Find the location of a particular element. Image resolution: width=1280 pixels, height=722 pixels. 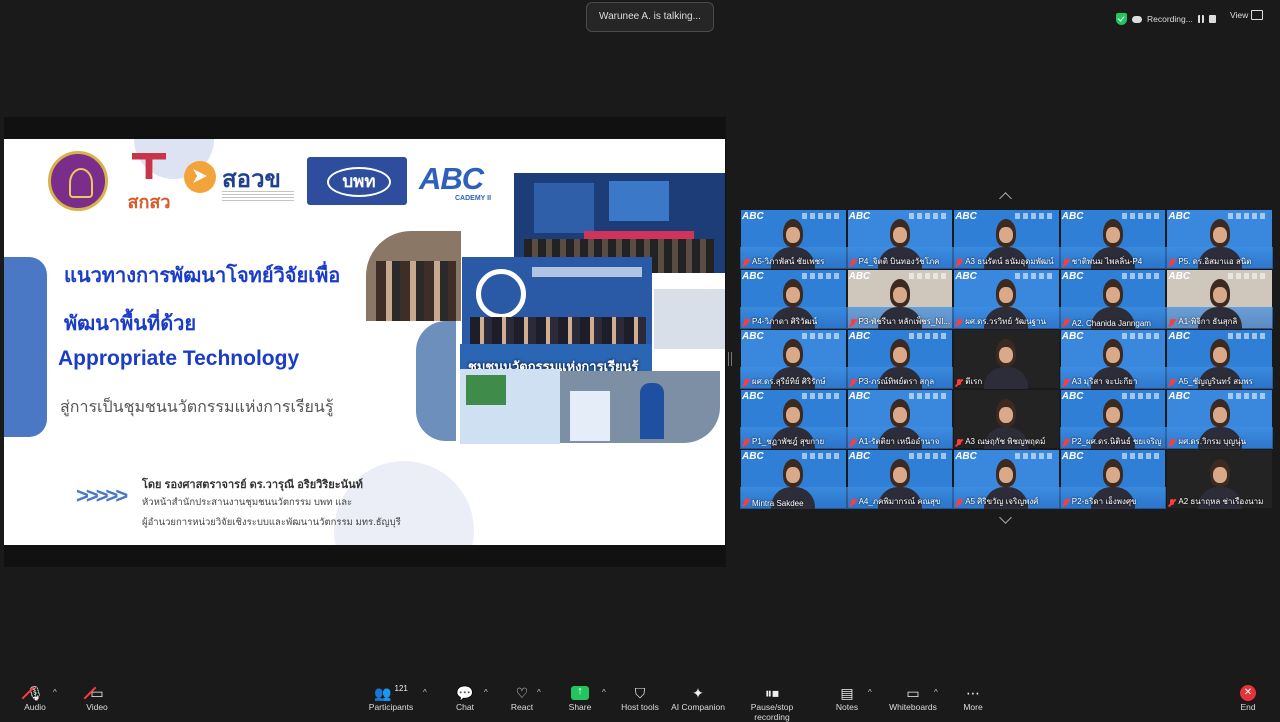

react-options-caret-icon: ^ is located at coordinates (539, 692).